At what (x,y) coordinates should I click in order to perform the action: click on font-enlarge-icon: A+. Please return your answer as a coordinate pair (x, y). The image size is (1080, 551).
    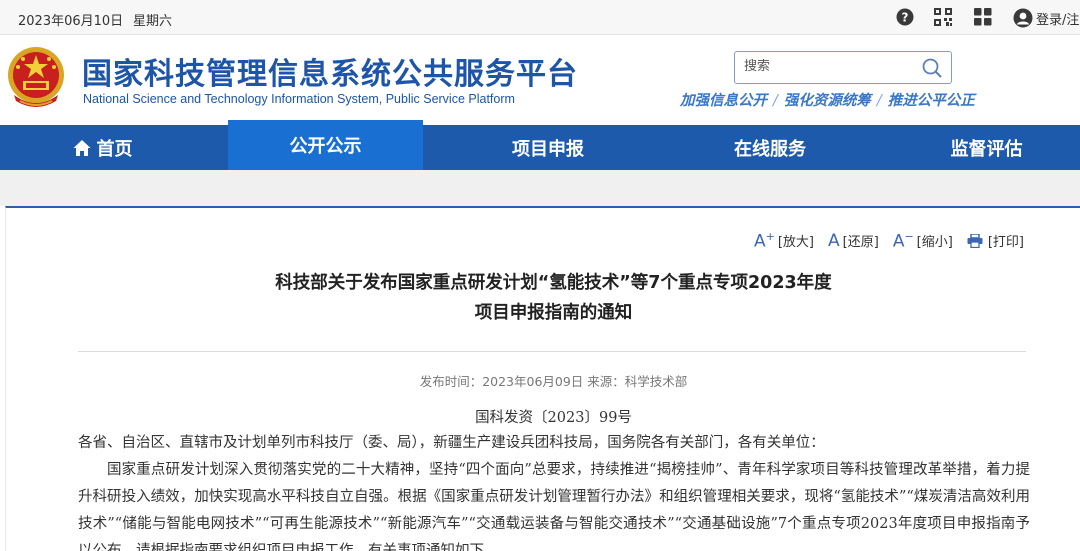
    Looking at the image, I should click on (764, 241).